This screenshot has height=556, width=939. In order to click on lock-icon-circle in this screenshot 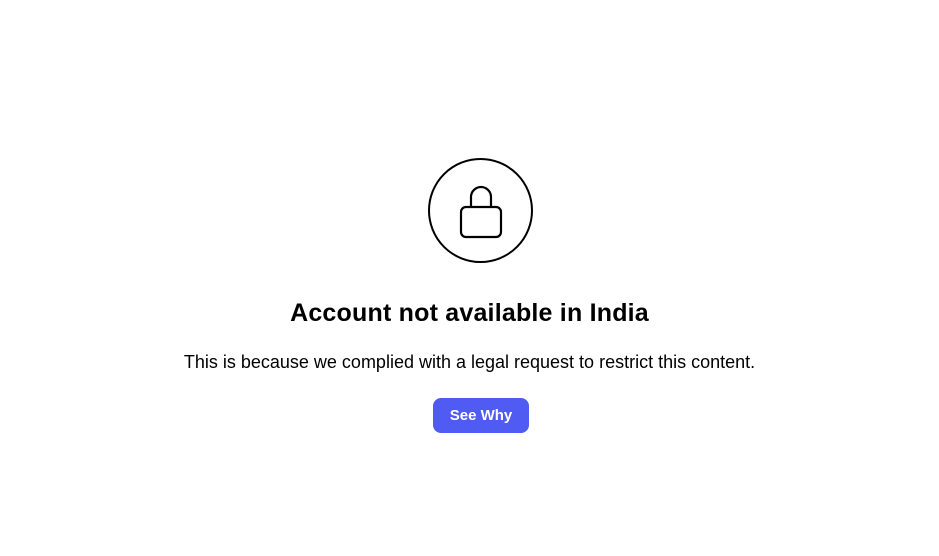, I will do `click(480, 210)`.